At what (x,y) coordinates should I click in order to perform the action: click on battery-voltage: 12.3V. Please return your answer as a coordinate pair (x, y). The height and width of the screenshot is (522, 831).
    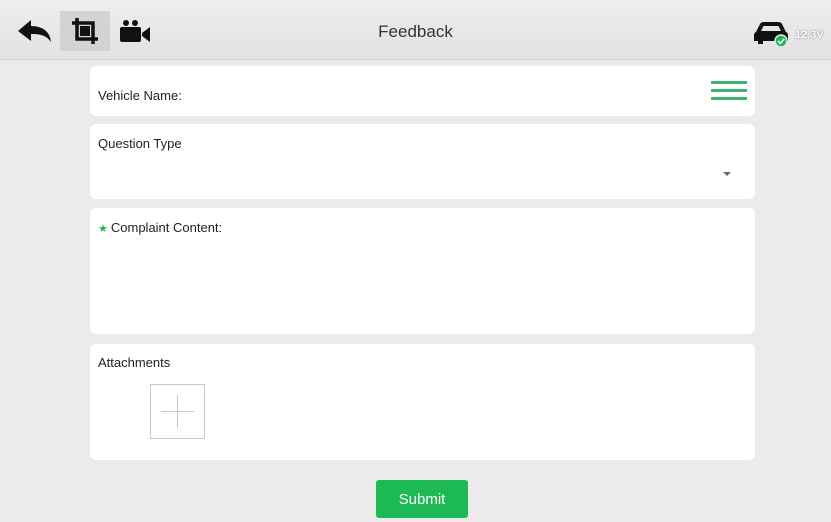
    Looking at the image, I should click on (809, 35).